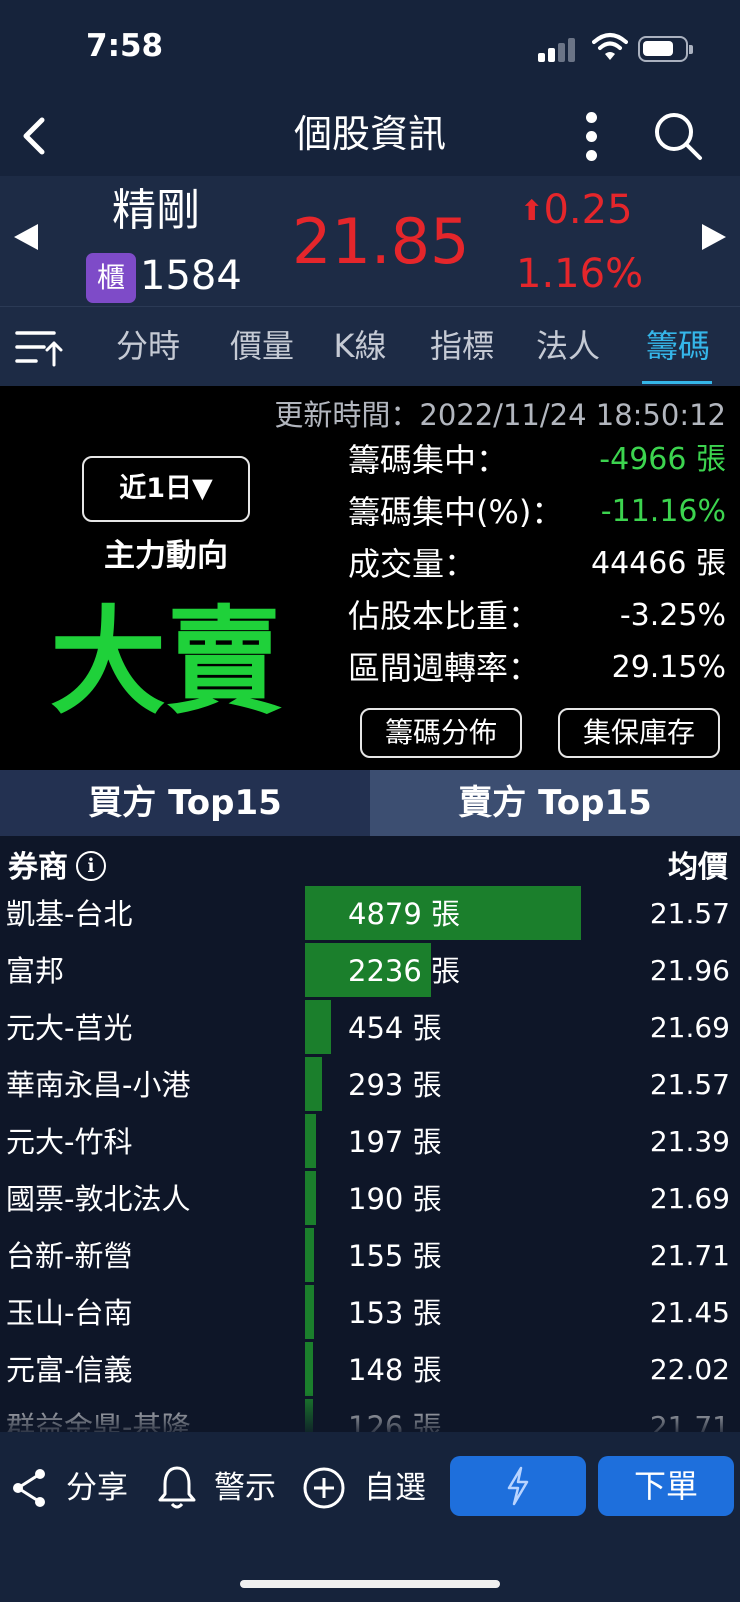 This screenshot has height=1602, width=740. What do you see at coordinates (404, 971) in the screenshot?
I see `volume-text: 2236 張` at bounding box center [404, 971].